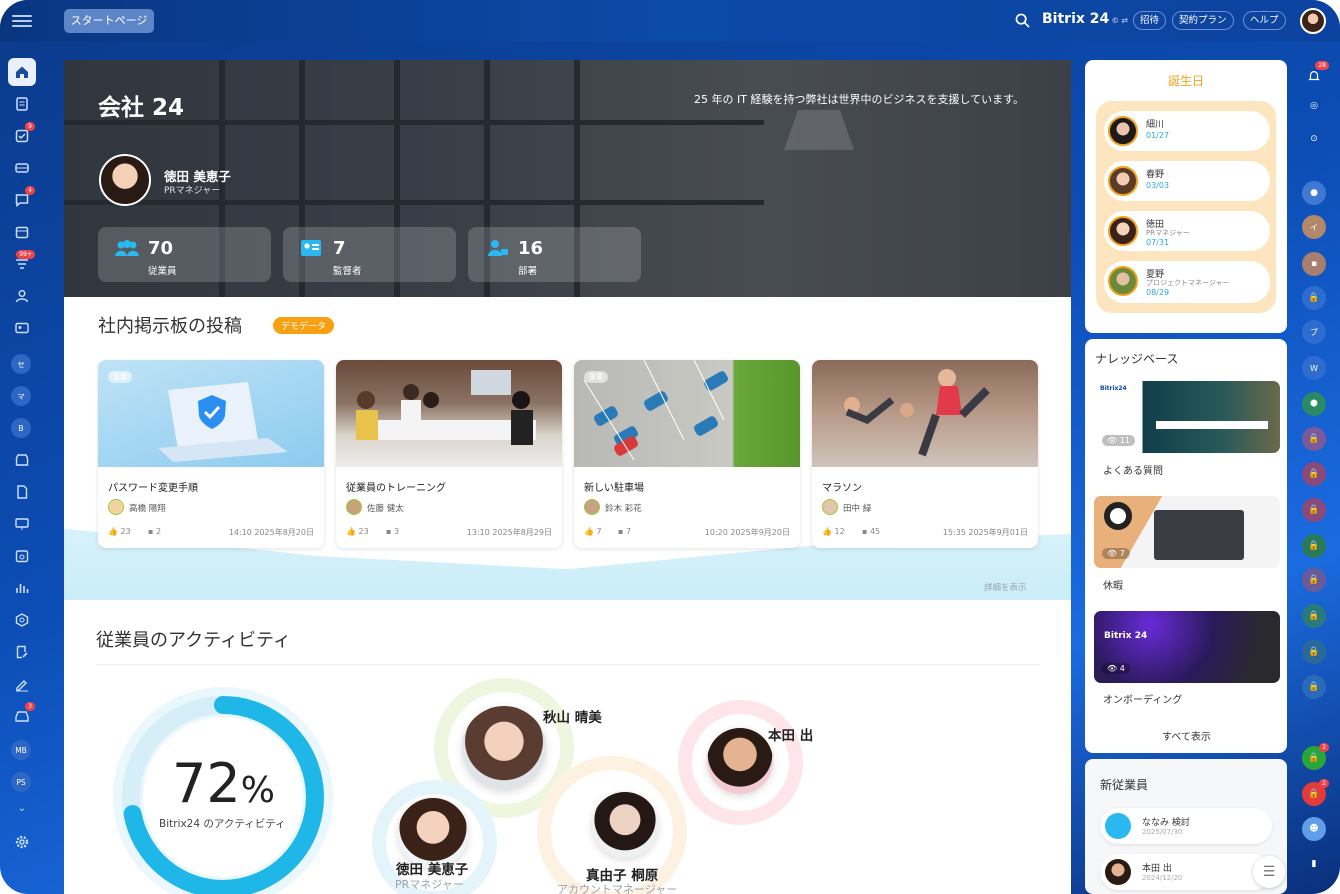 The width and height of the screenshot is (1340, 894). I want to click on group-se: セ, so click(21, 364).